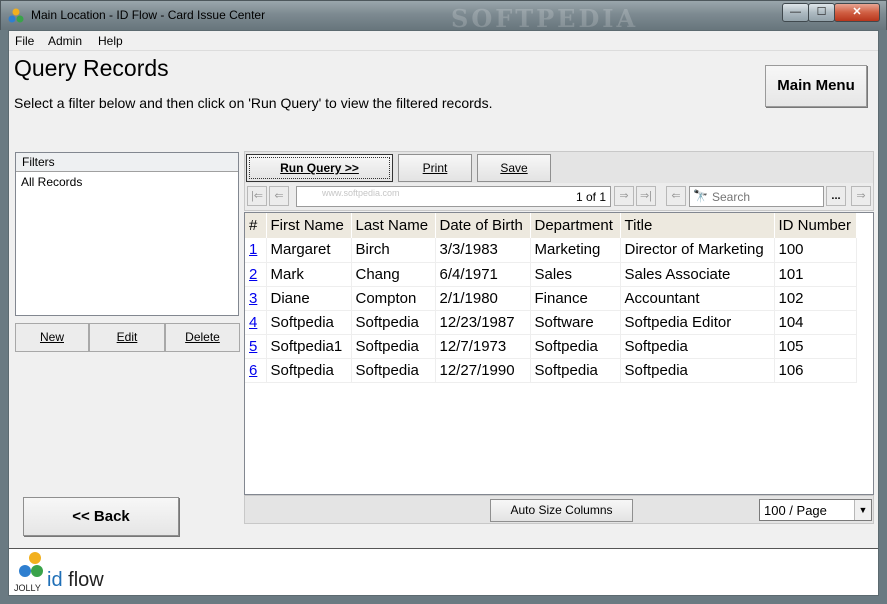 This screenshot has height=604, width=887. Describe the element at coordinates (110, 41) in the screenshot. I see `menu-help: Help` at that location.